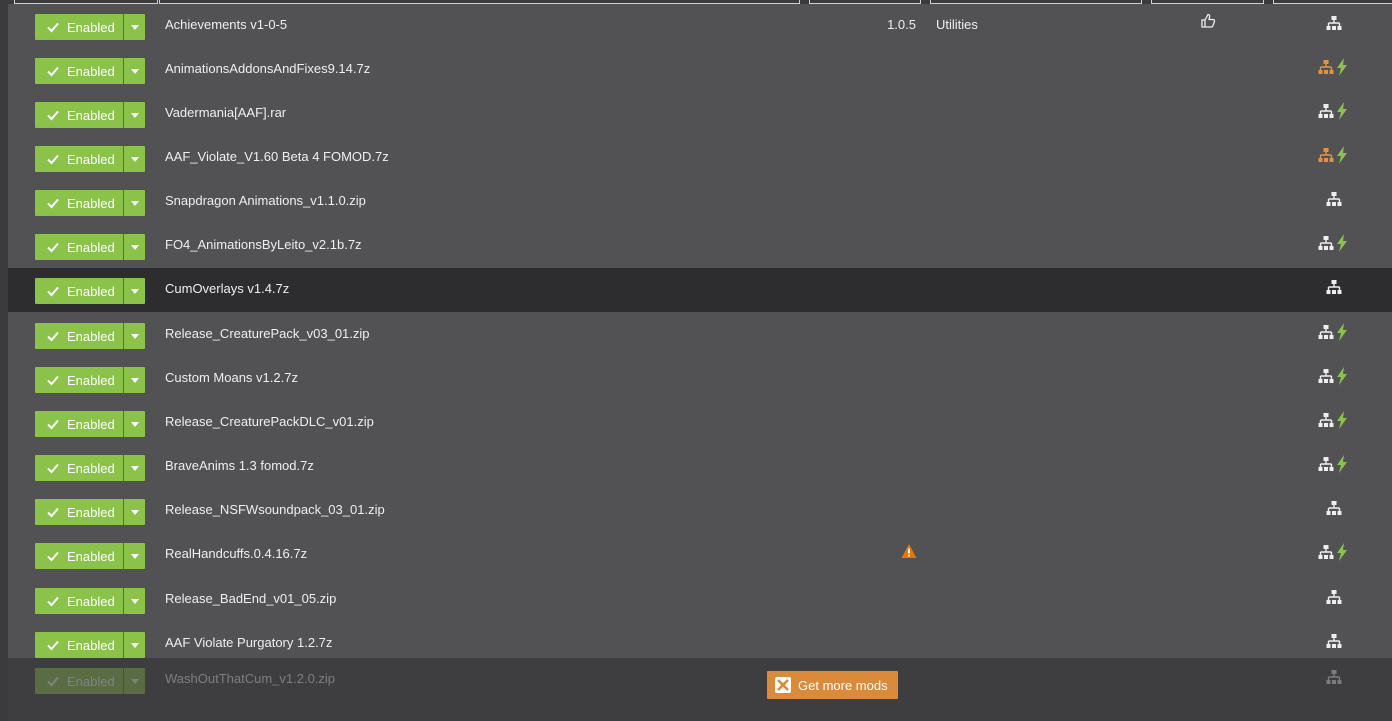 This screenshot has height=721, width=1392. I want to click on table-row: Enabled Vadermania[AAF].rar, so click(700, 114).